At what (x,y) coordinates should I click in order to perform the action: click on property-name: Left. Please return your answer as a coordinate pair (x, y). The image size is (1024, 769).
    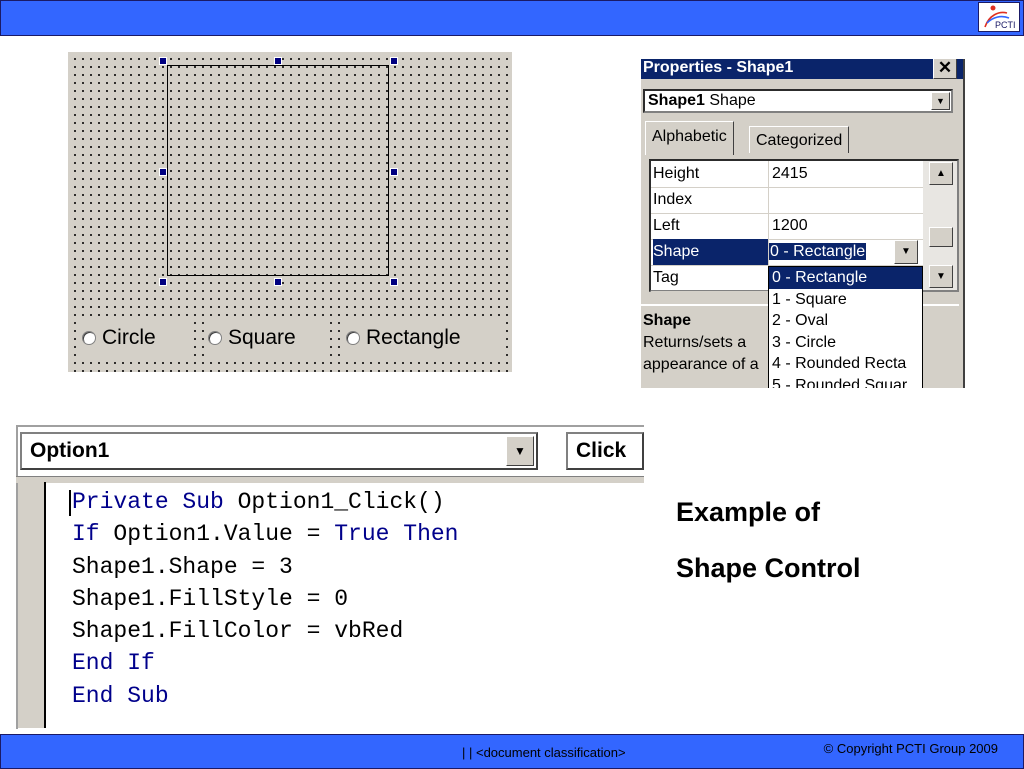
    Looking at the image, I should click on (711, 226).